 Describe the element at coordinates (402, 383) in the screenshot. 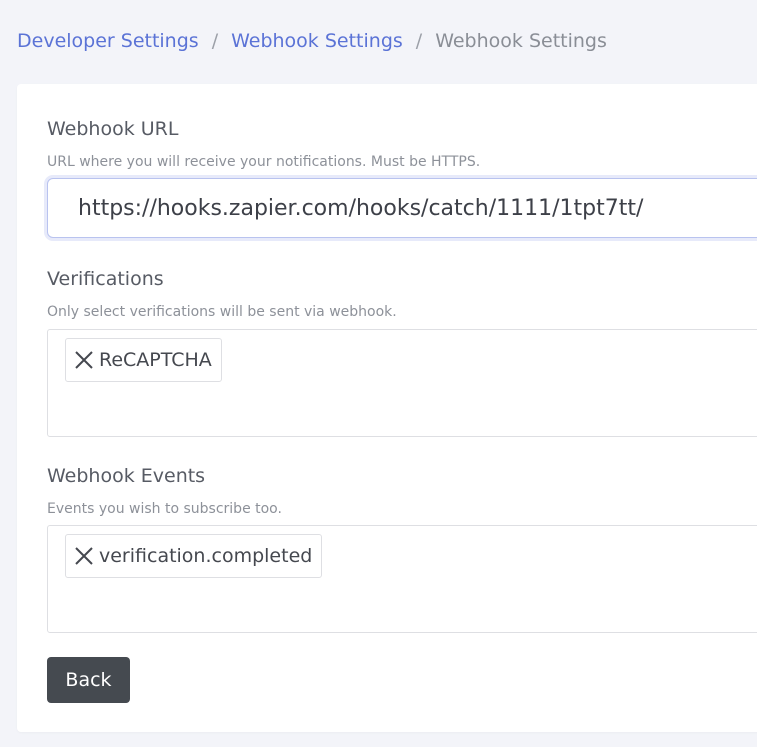

I see `verifications-multiselect: ReCAPTCHA` at that location.